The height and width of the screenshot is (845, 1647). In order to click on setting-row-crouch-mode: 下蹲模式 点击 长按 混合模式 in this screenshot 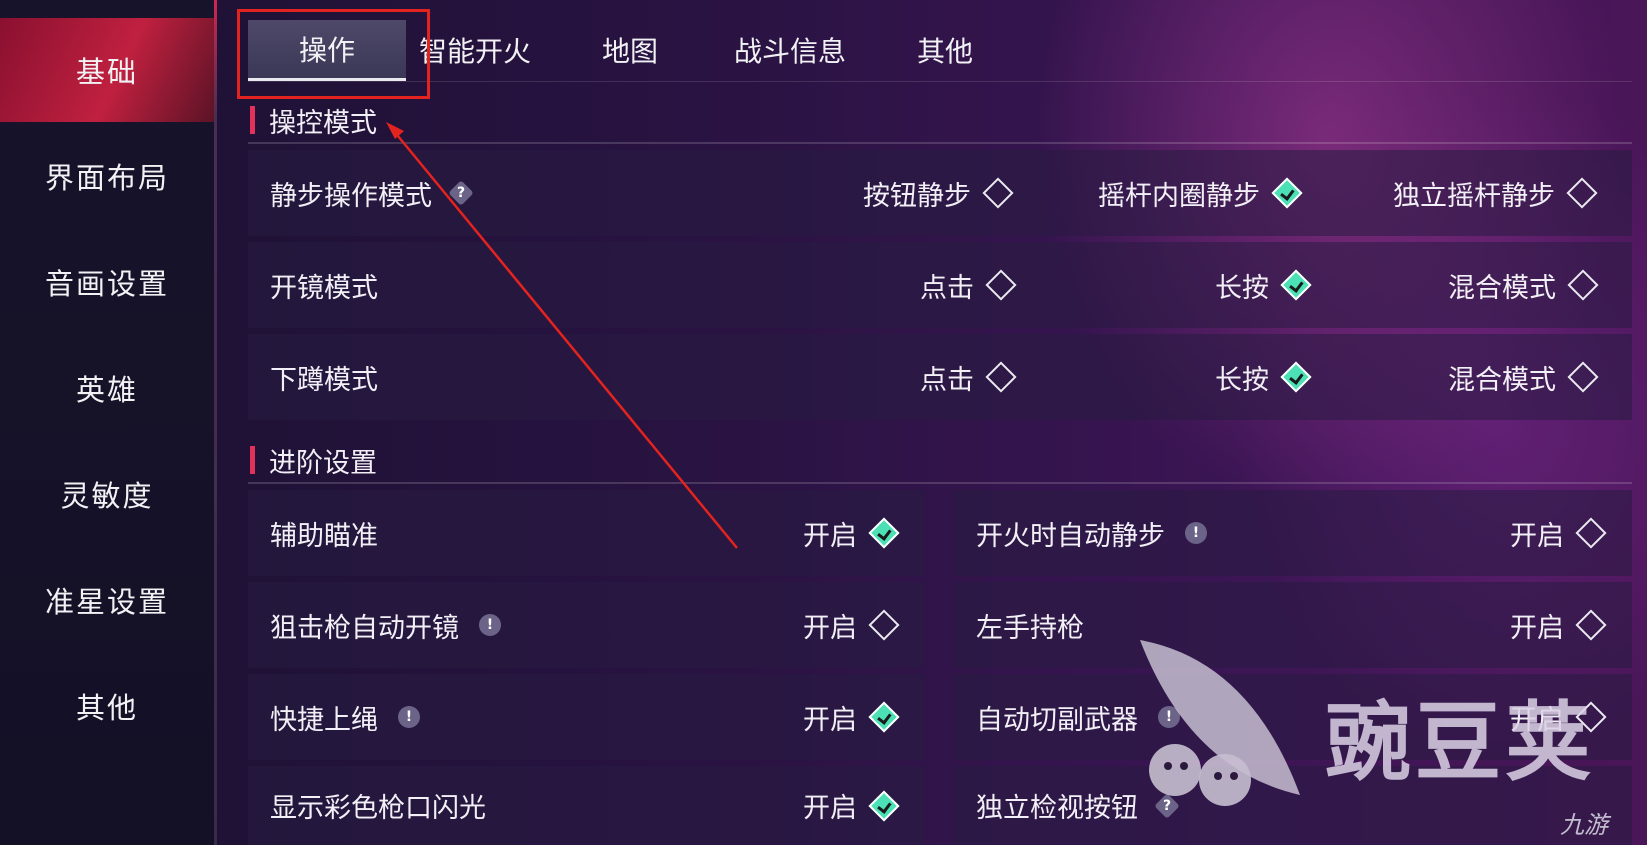, I will do `click(940, 377)`.